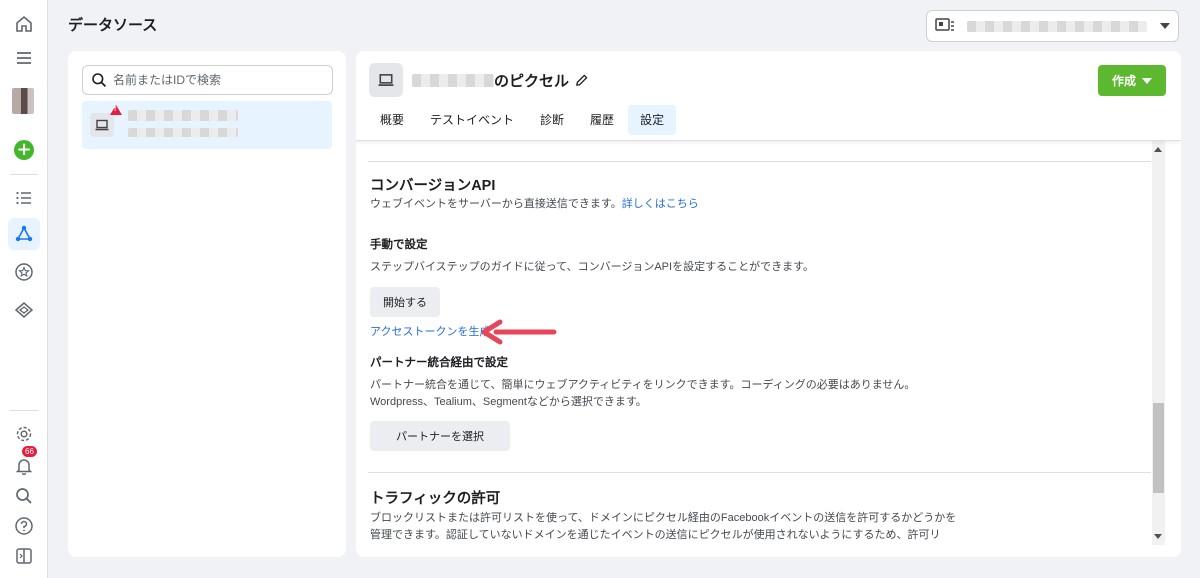 This screenshot has width=1200, height=578. What do you see at coordinates (435, 499) in the screenshot?
I see `traffic-permissions-title: トラフィックの許可` at bounding box center [435, 499].